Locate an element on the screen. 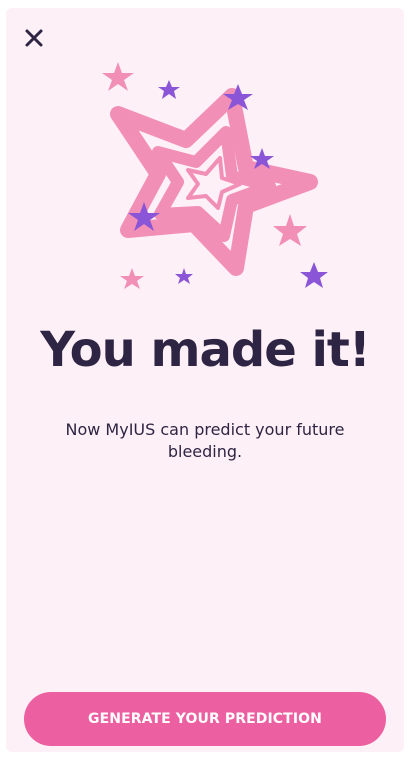 Image resolution: width=410 pixels, height=758 pixels. close-button is located at coordinates (34, 38).